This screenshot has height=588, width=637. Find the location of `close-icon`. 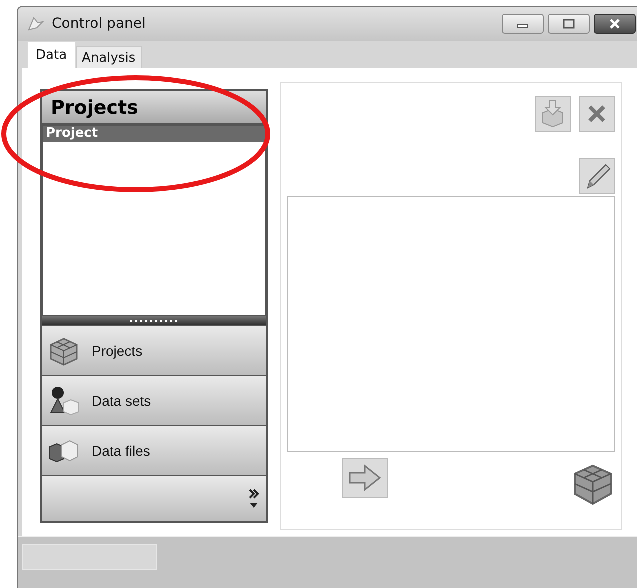

close-icon is located at coordinates (615, 24).